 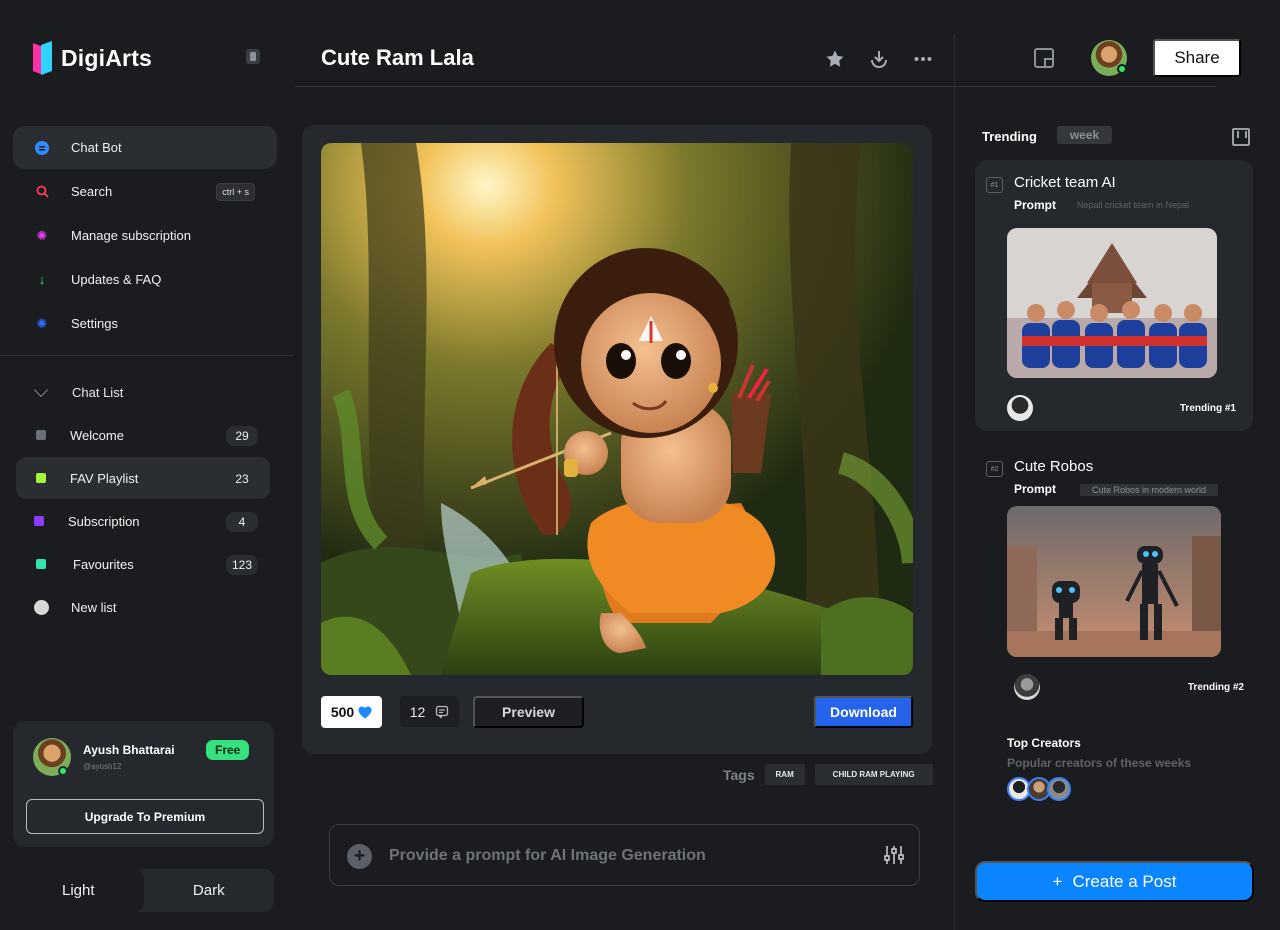 I want to click on theme-toggle: Light Dark, so click(x=143, y=890).